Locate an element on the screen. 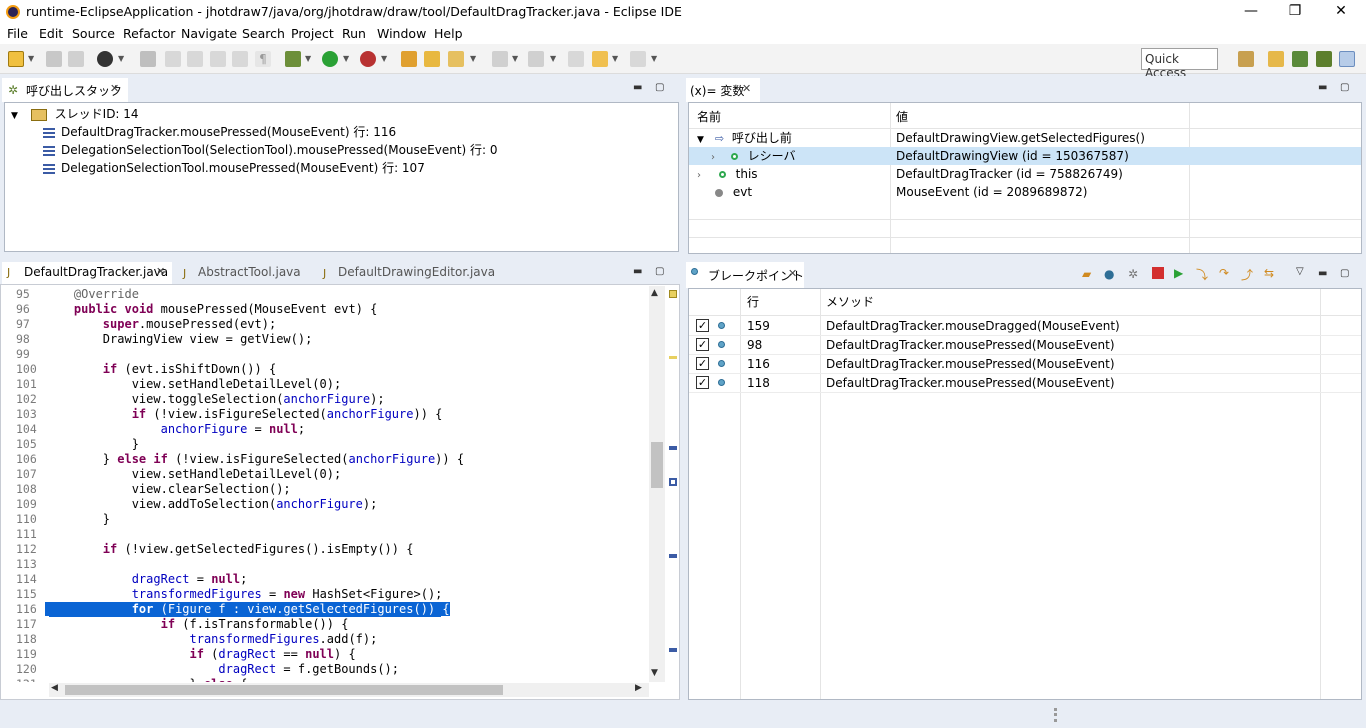 Image resolution: width=1366 pixels, height=728 pixels. debug-perspective-icon is located at coordinates (1300, 59).